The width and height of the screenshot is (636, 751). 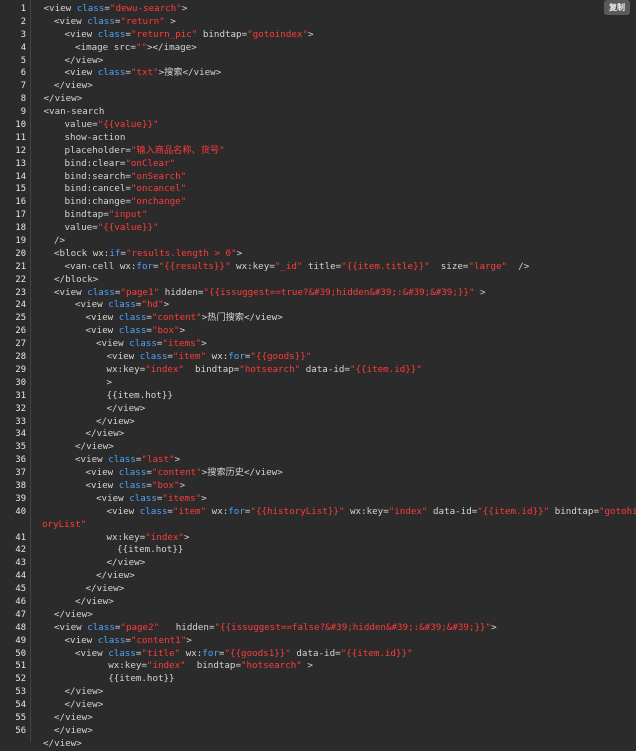 I want to click on code-text: wx:key="index">, so click(x=148, y=538).